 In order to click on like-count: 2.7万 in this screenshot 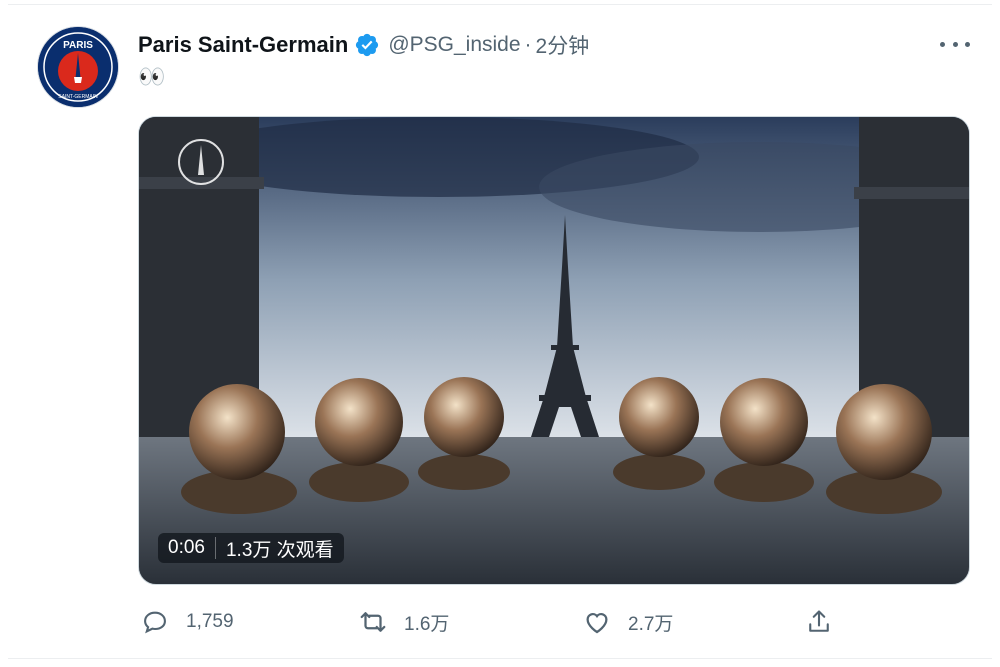, I will do `click(651, 624)`.